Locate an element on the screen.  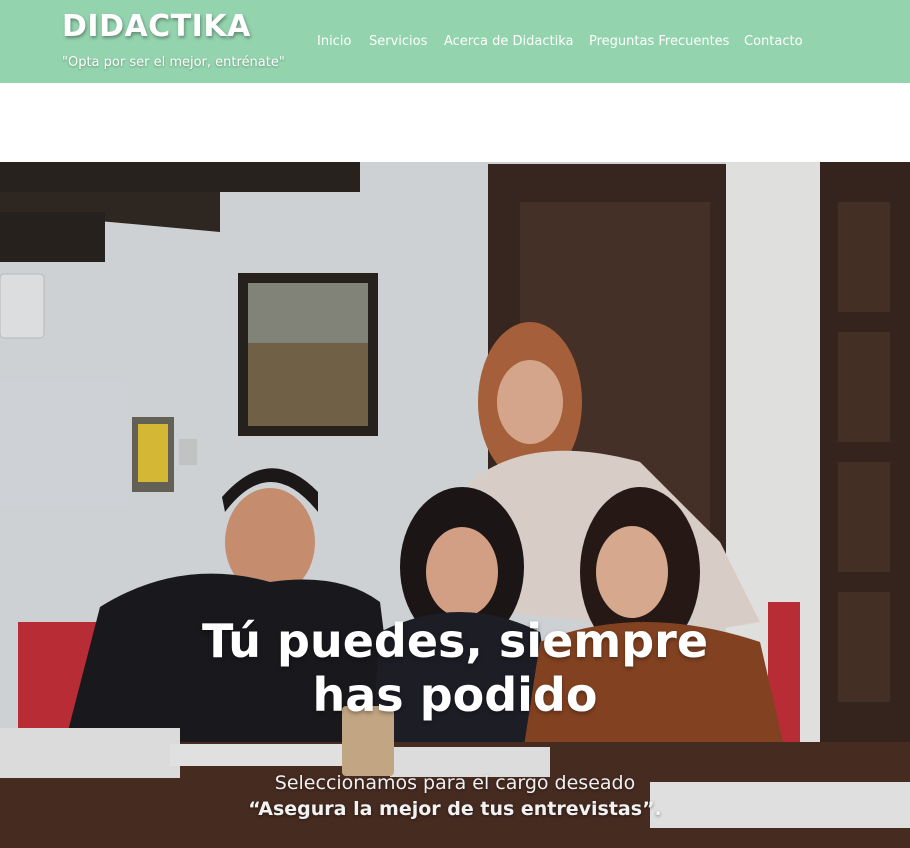
hero-quote: “Asegura la mejor de tus entrevistas”. is located at coordinates (455, 809).